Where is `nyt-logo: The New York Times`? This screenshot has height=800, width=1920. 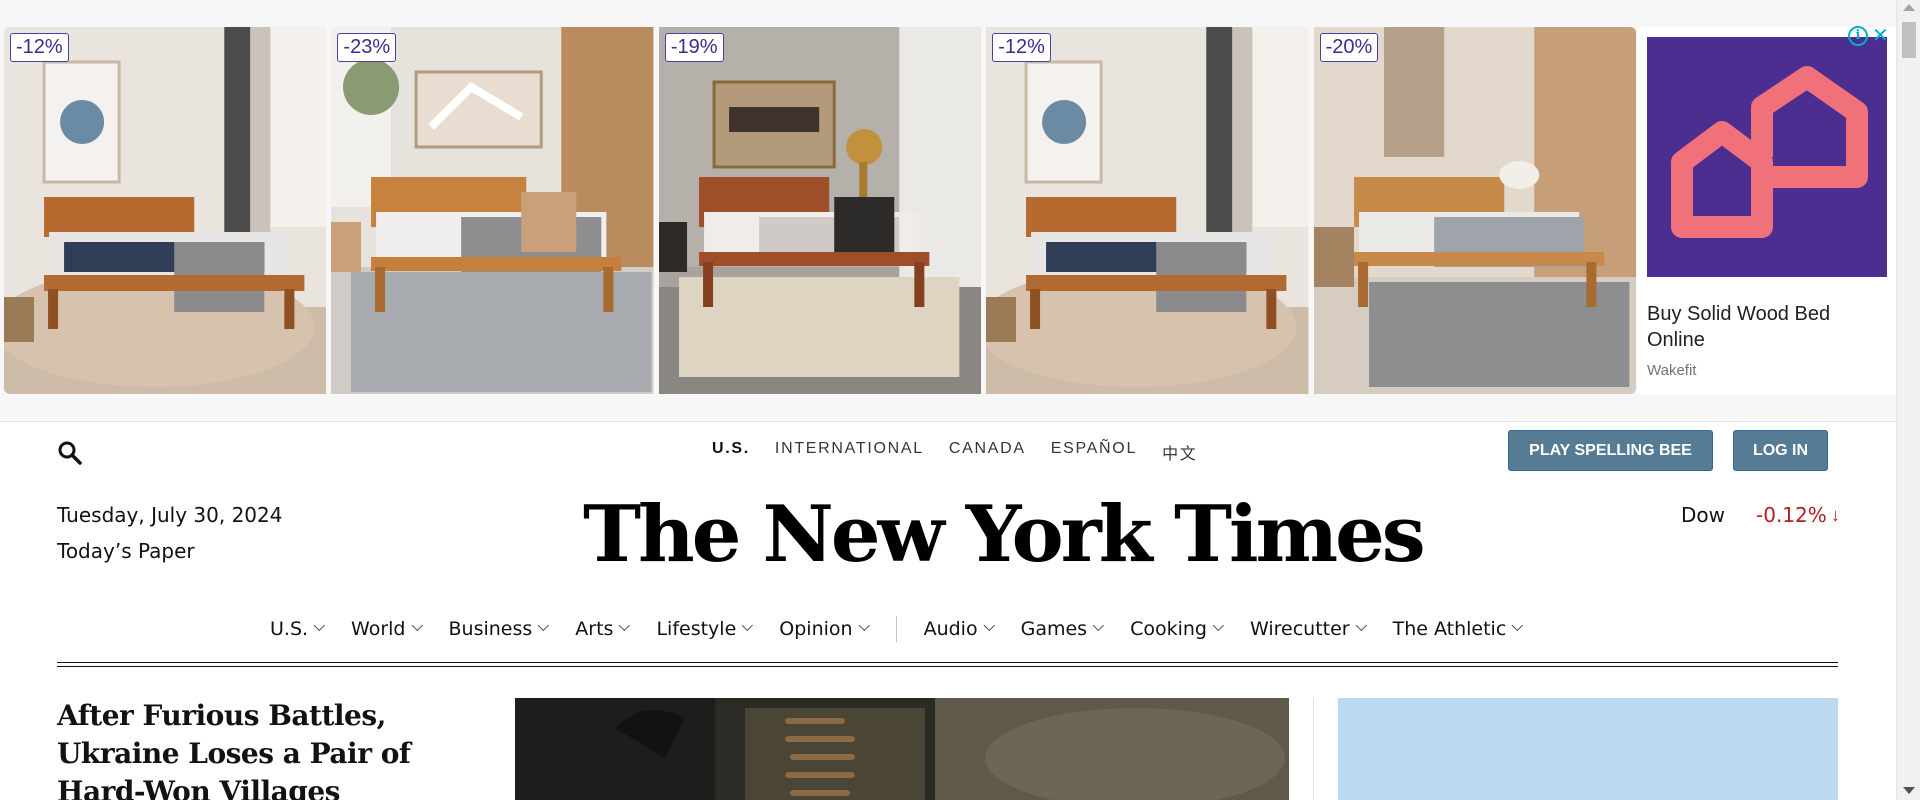
nyt-logo: The New York Times is located at coordinates (1004, 534).